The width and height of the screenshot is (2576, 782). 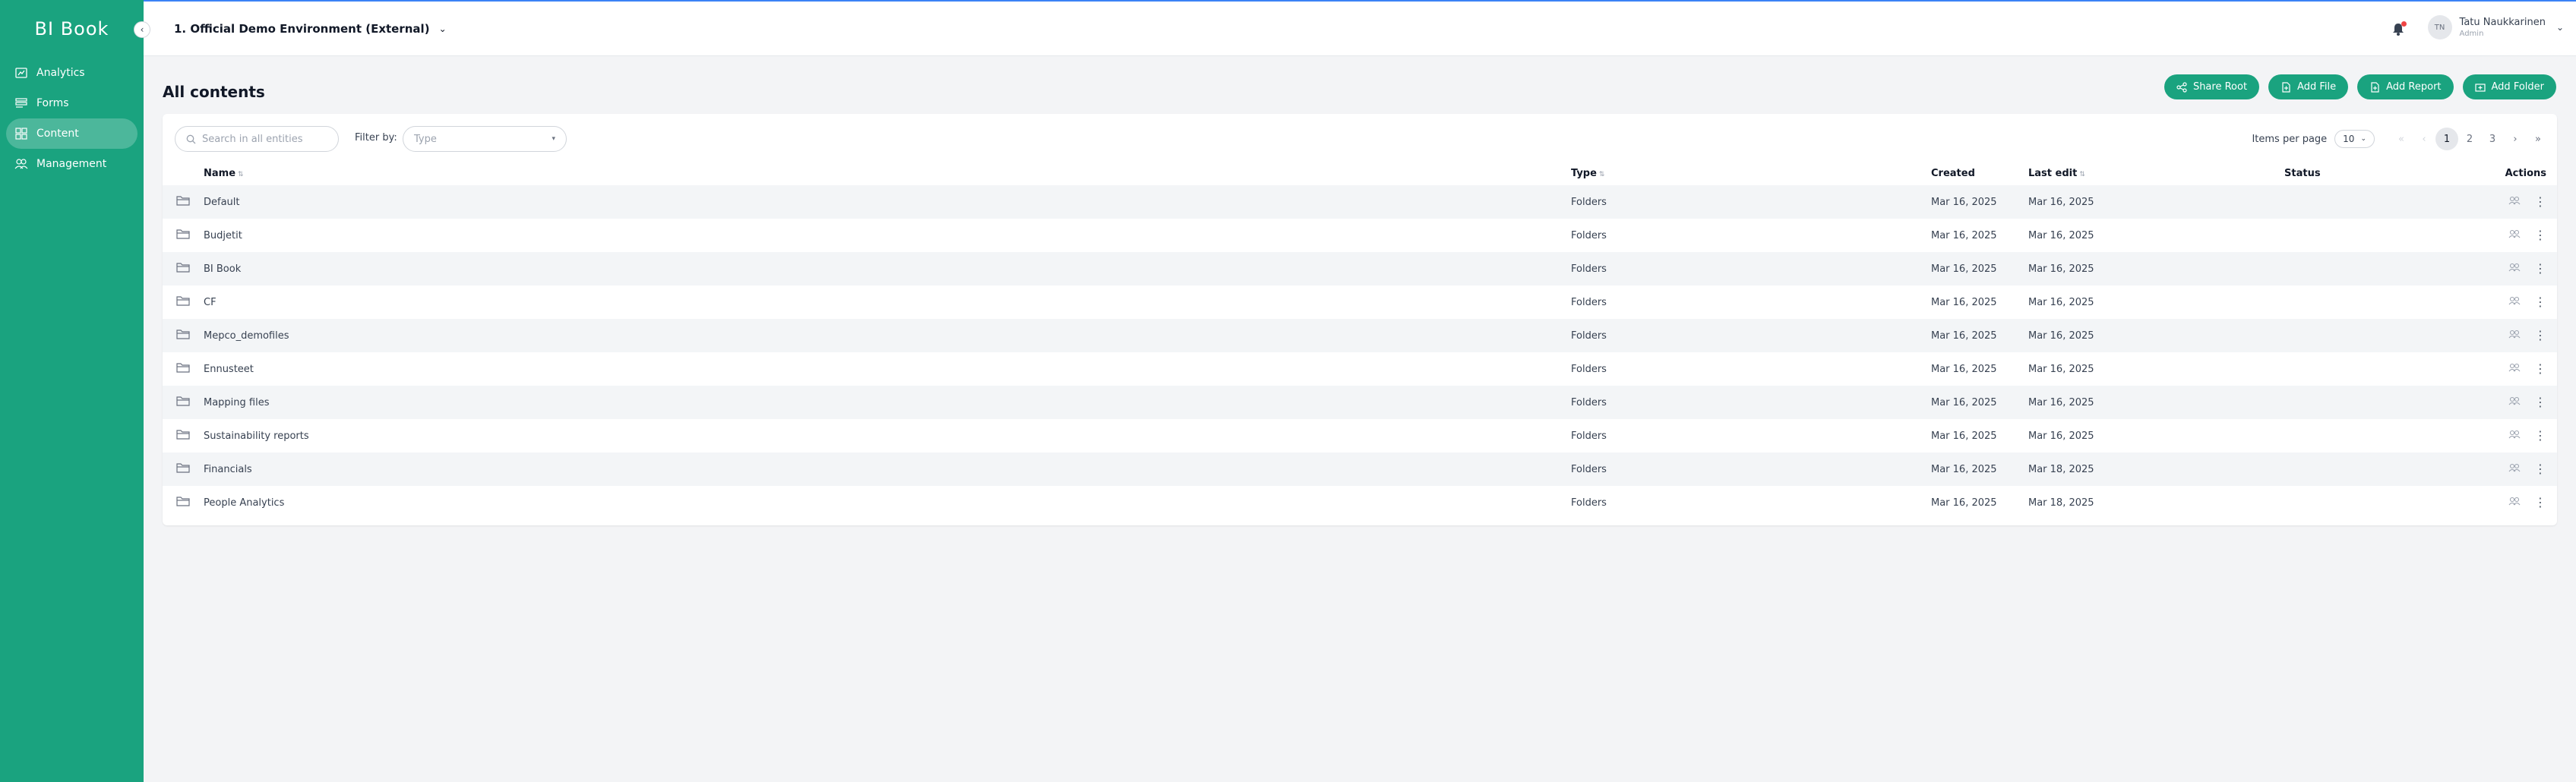 I want to click on sidebar-item-forms: Forms, so click(x=71, y=103).